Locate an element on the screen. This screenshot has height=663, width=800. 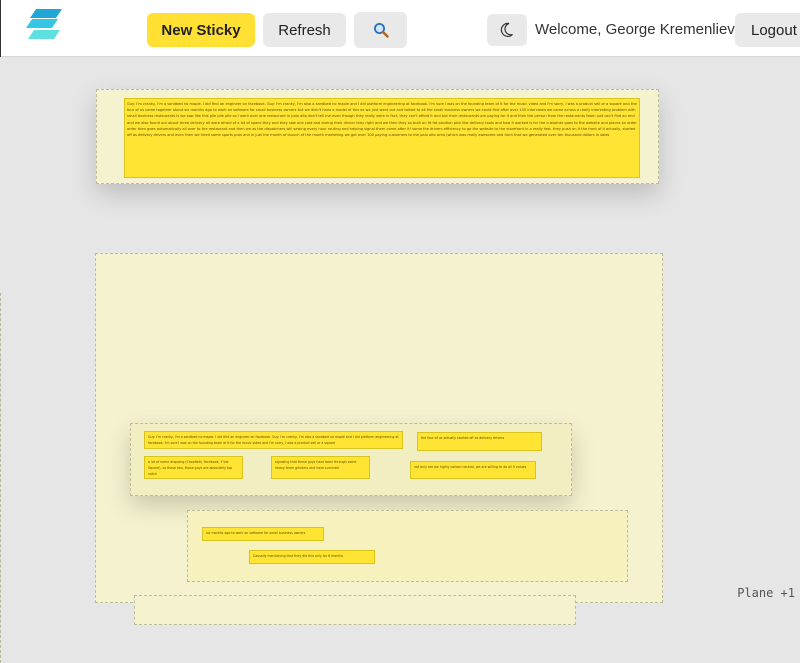
app-logo is located at coordinates (44, 24).